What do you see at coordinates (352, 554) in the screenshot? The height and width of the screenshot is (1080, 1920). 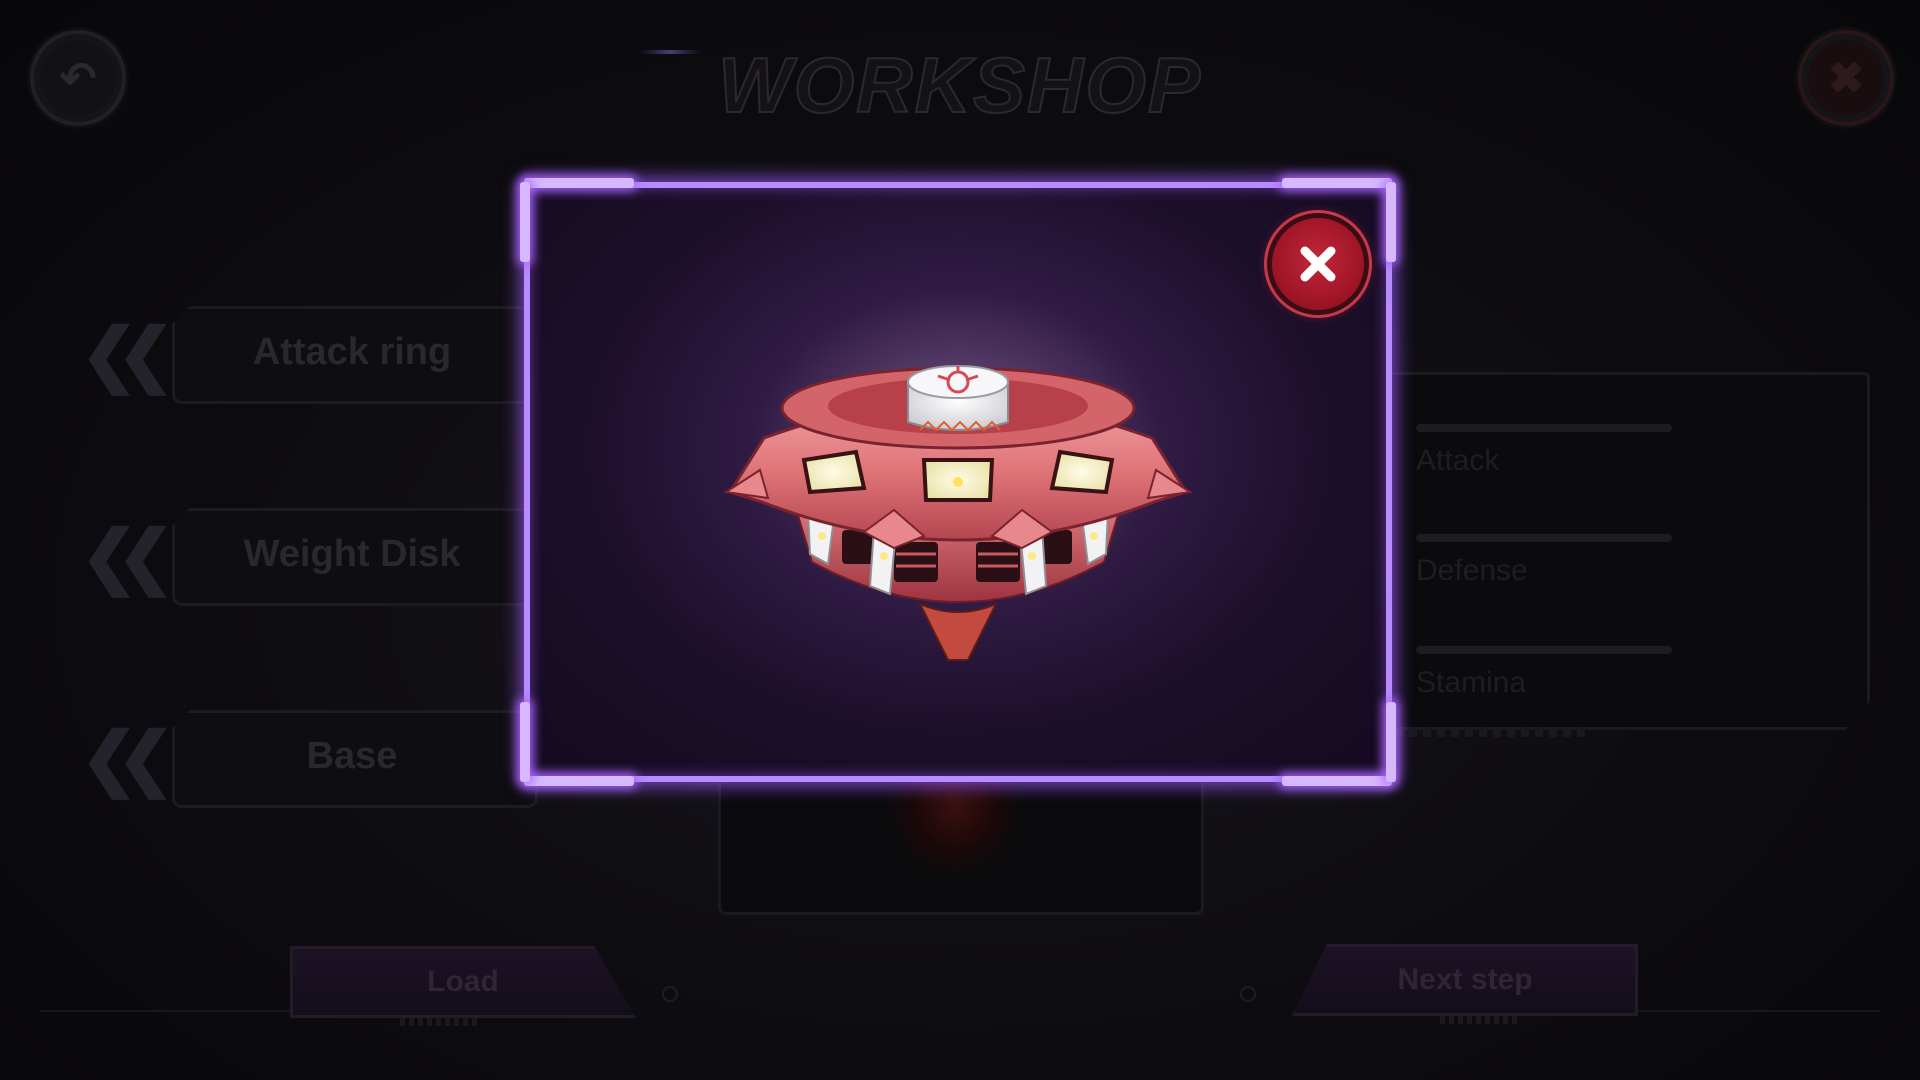 I see `part-label-weight-disk: Weight Disk` at bounding box center [352, 554].